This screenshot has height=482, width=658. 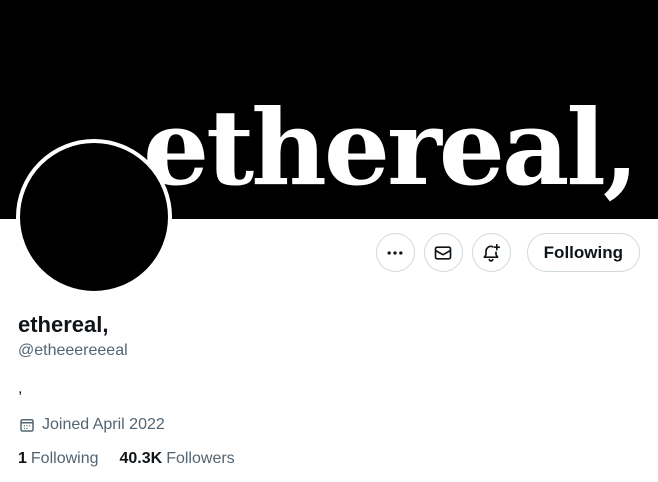 I want to click on avatar, so click(x=94, y=217).